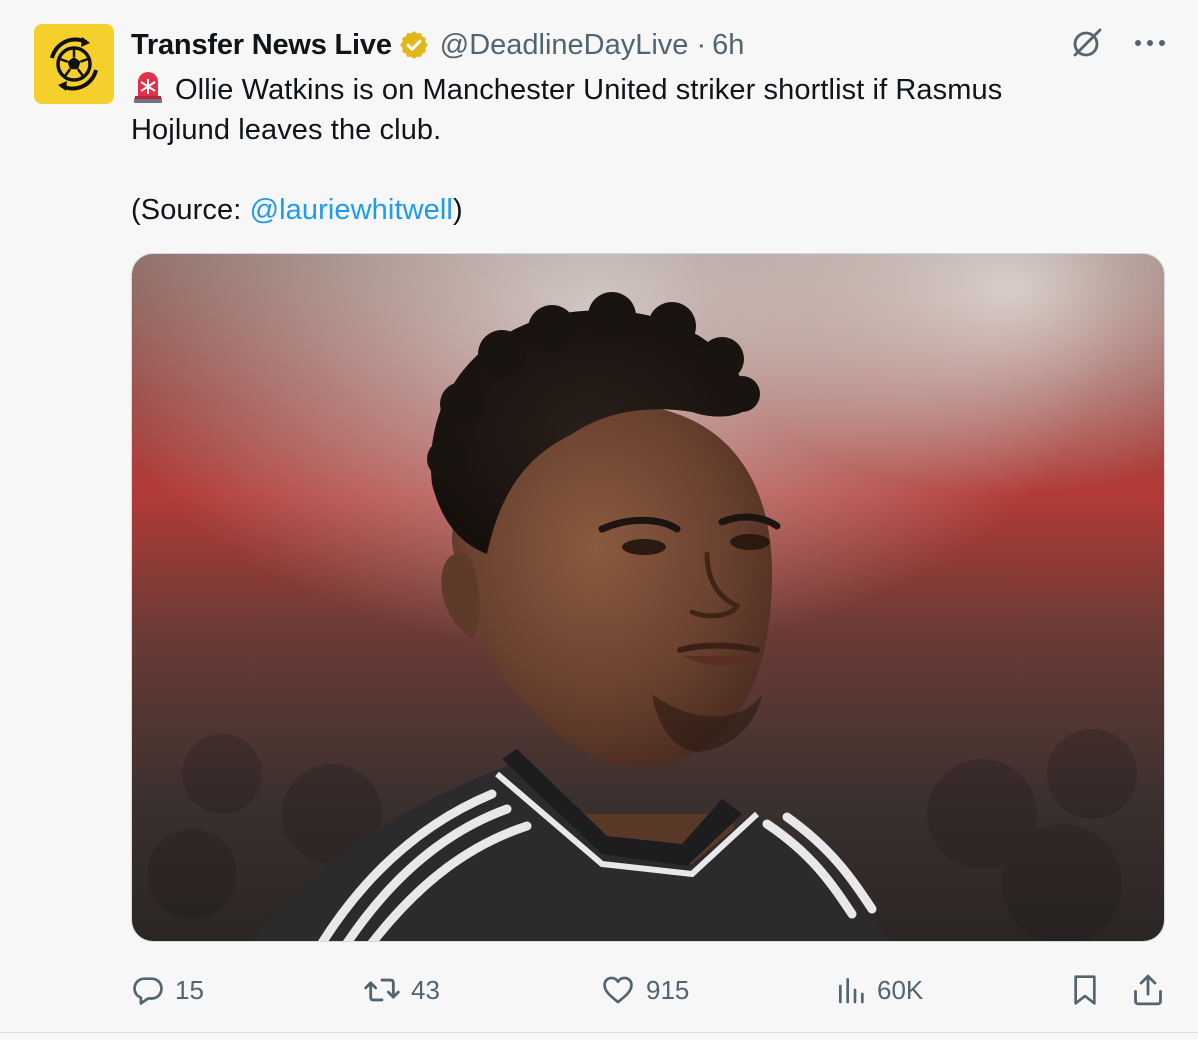 This screenshot has width=1198, height=1040. Describe the element at coordinates (401, 990) in the screenshot. I see `retweet-button: 43` at that location.